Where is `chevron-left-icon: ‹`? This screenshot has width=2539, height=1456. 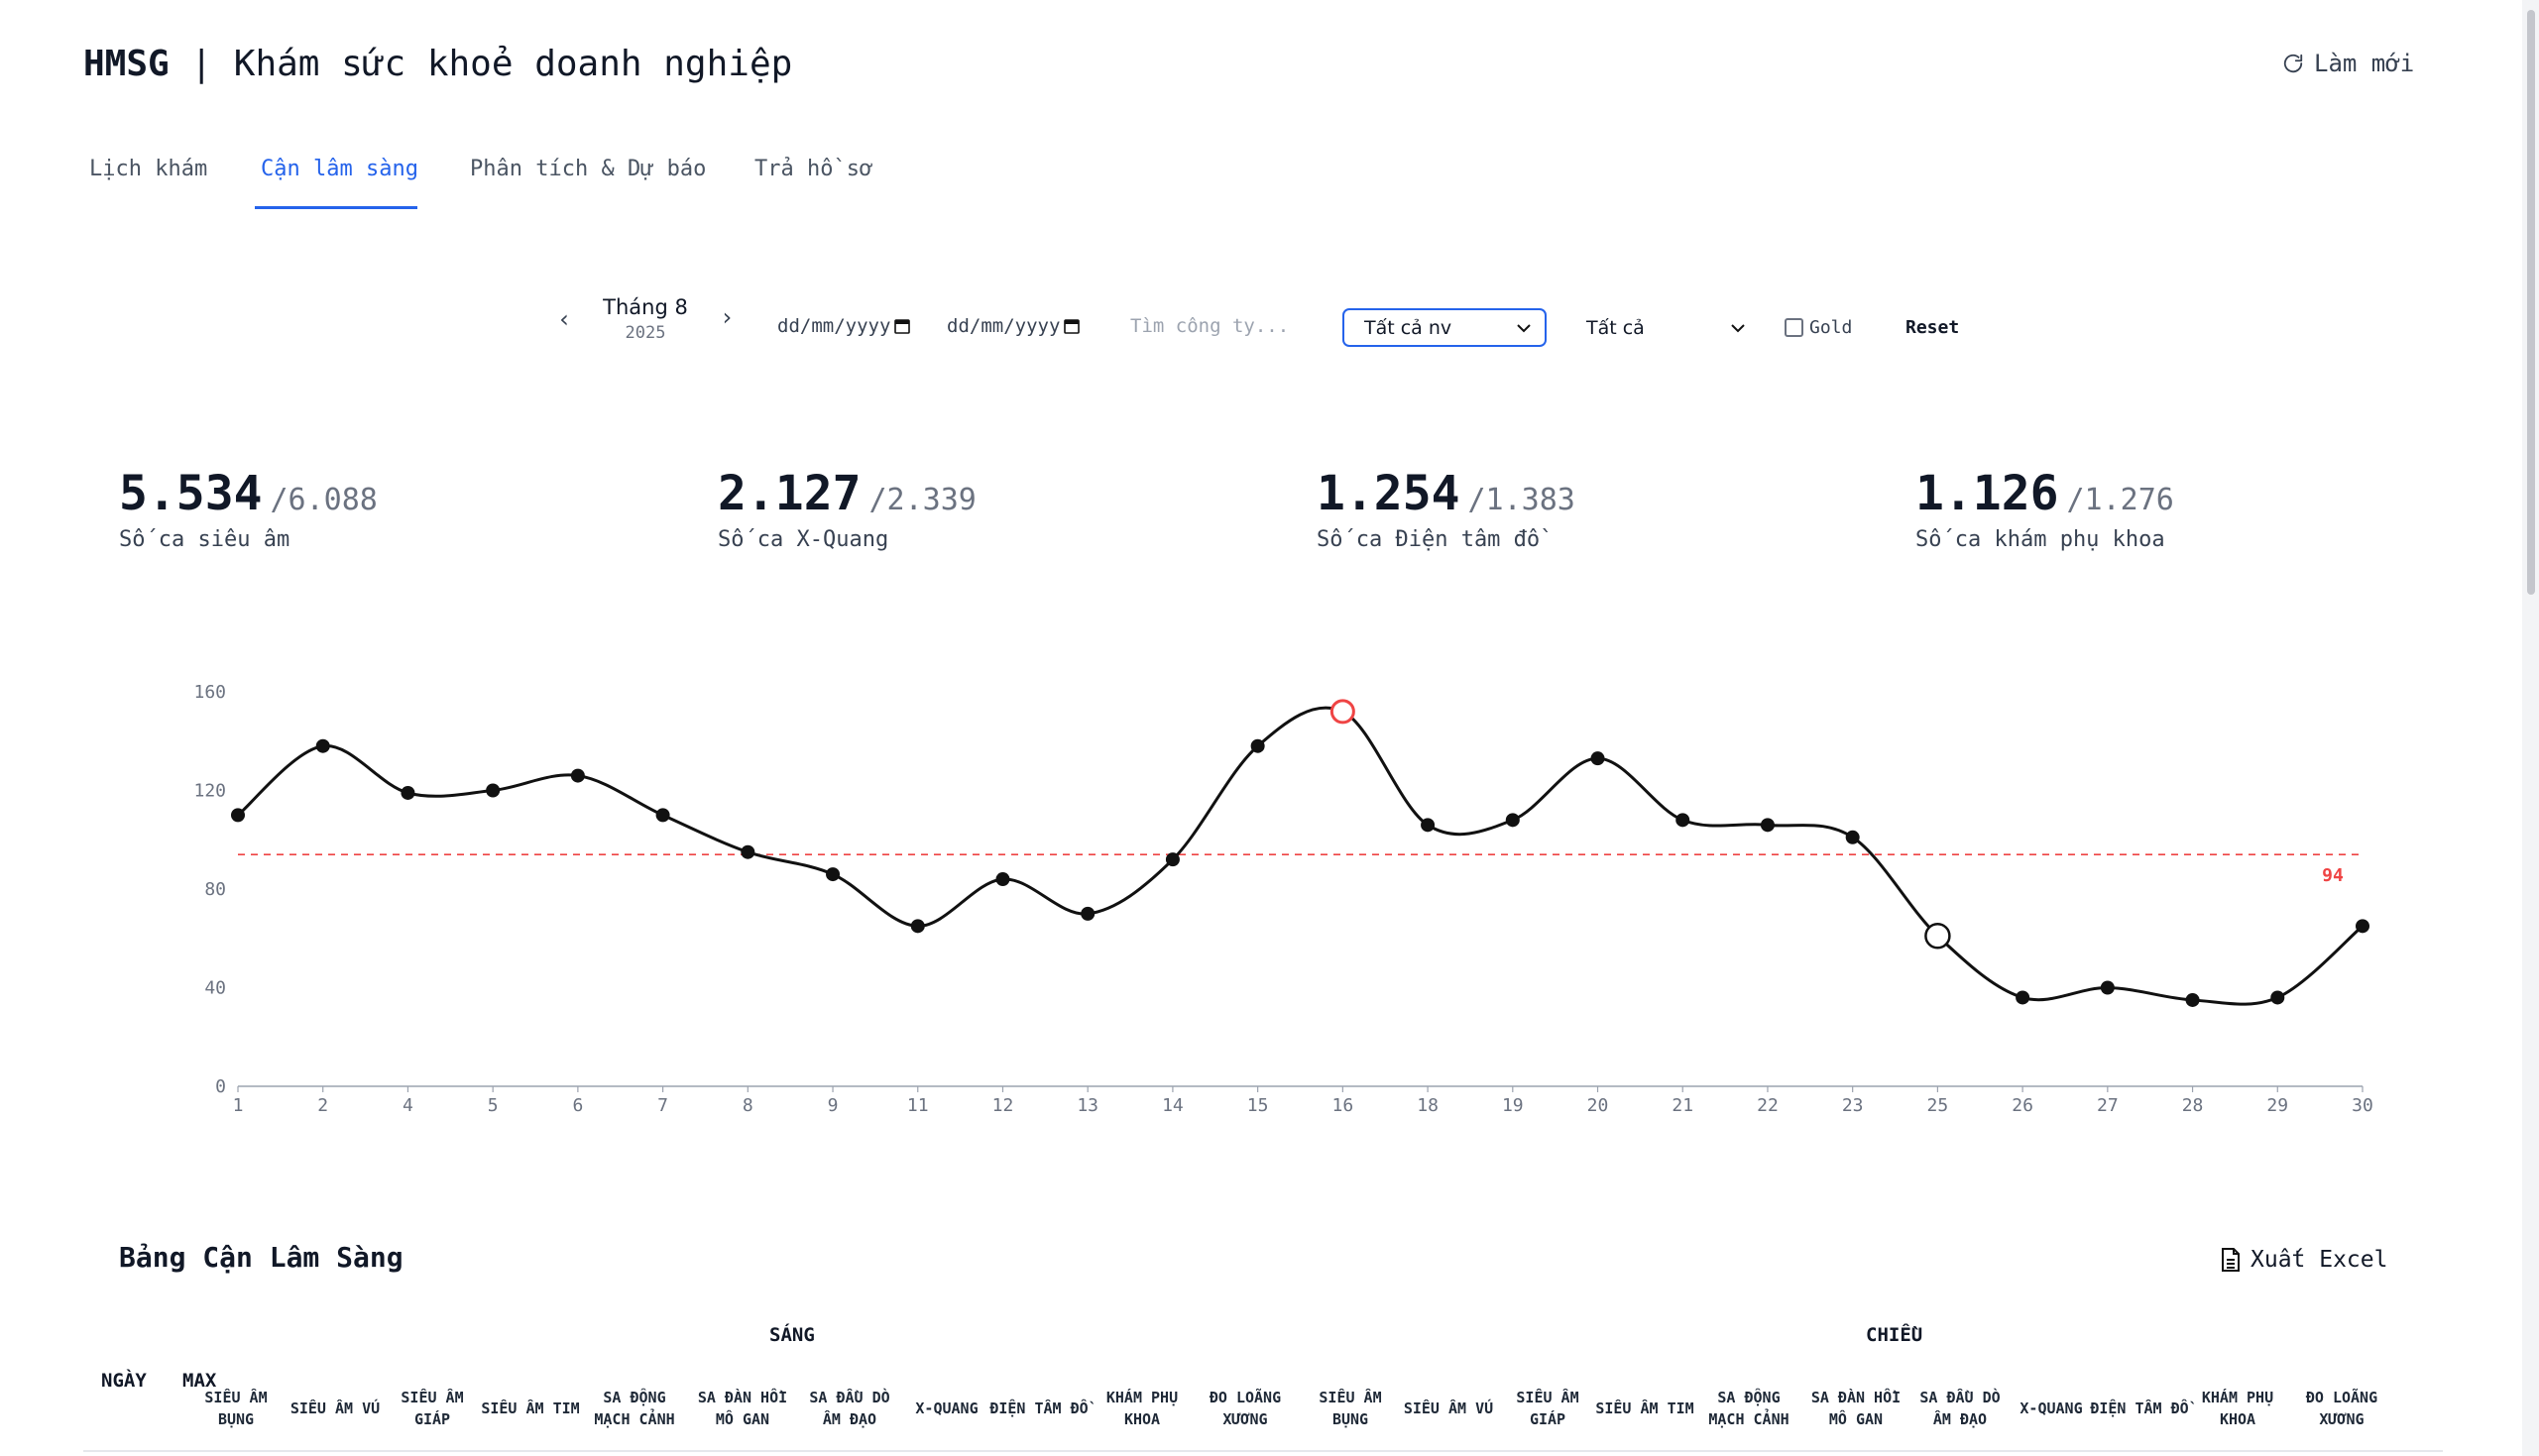
chevron-left-icon: ‹ is located at coordinates (564, 319).